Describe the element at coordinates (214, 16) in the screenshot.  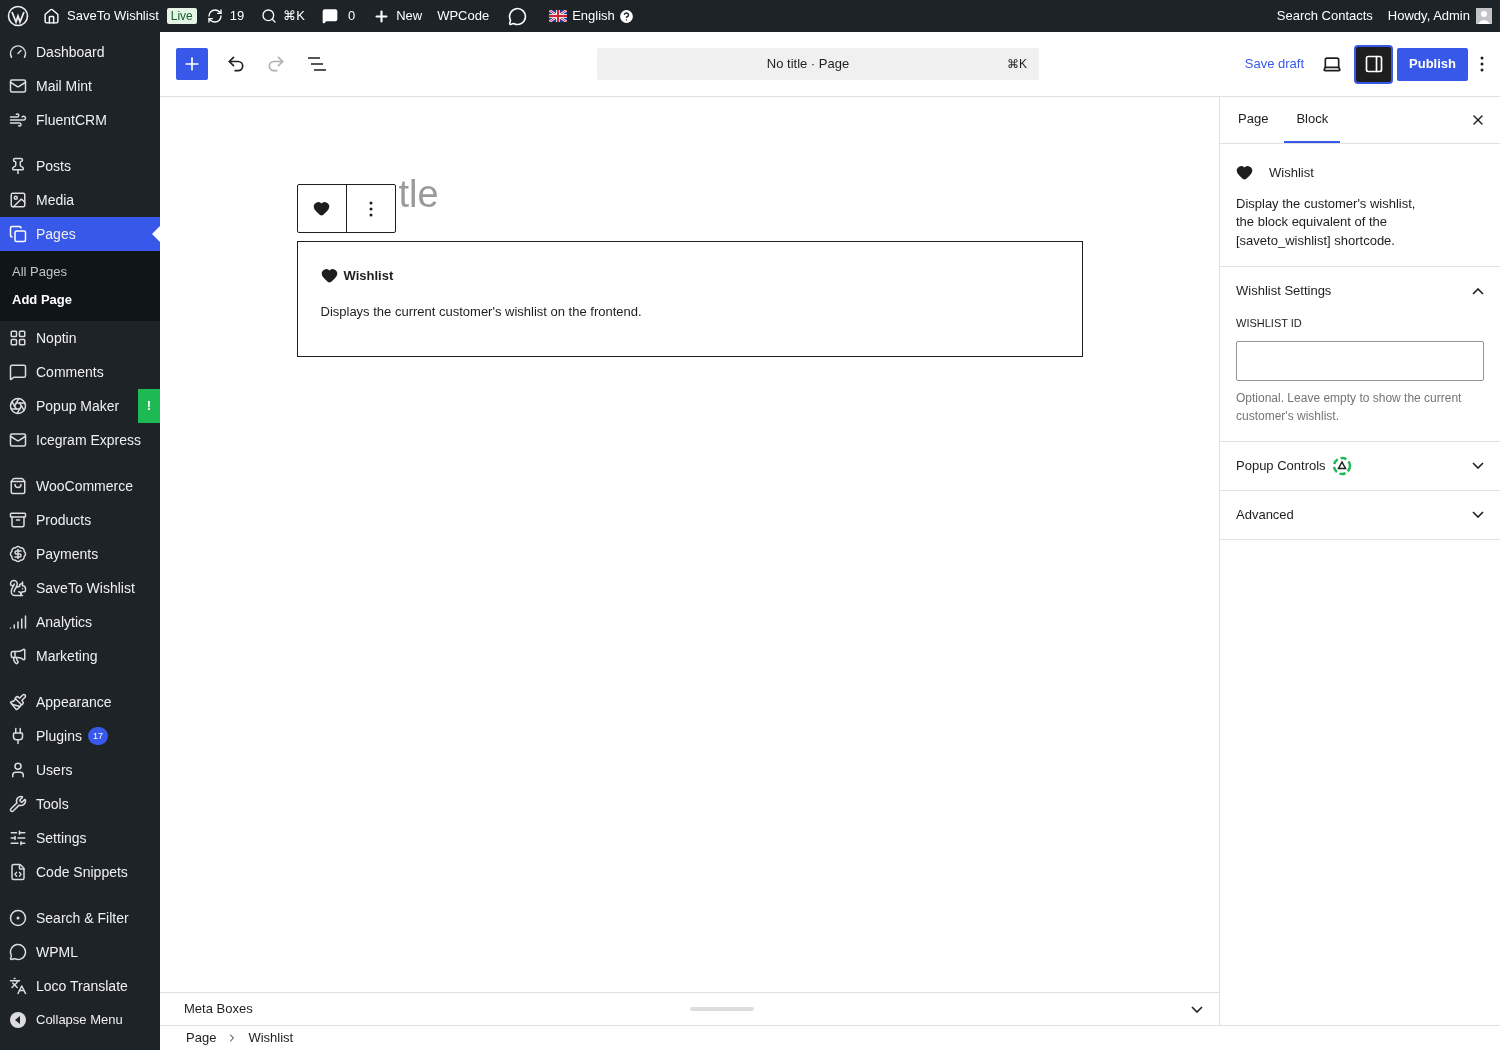
I see `updates-icon` at that location.